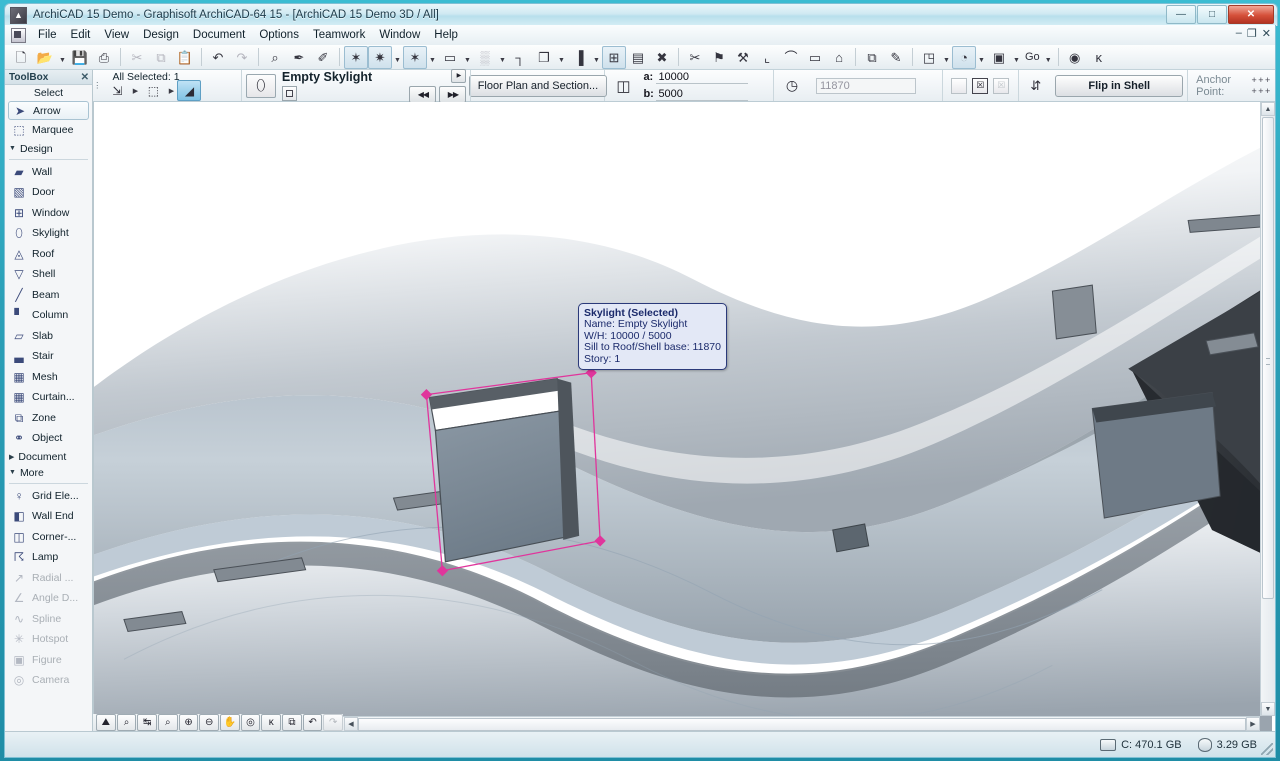 The height and width of the screenshot is (761, 1280). Describe the element at coordinates (502, 57) in the screenshot. I see `grid-chevron-down-icon: ▼` at that location.